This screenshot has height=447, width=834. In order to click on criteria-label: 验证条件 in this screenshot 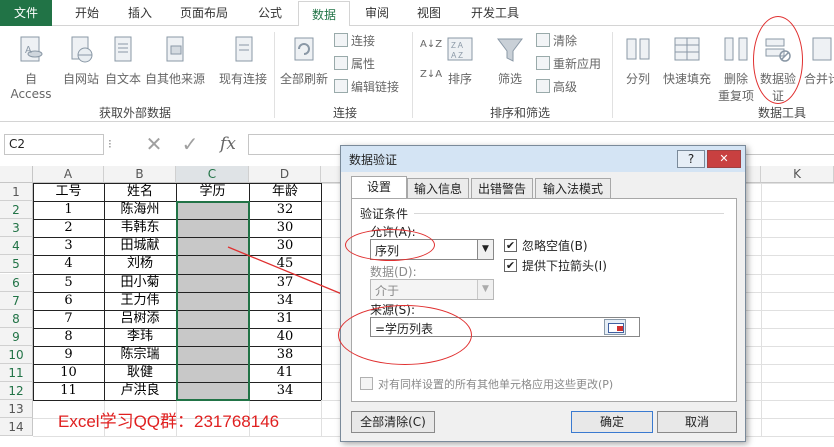, I will do `click(384, 214)`.